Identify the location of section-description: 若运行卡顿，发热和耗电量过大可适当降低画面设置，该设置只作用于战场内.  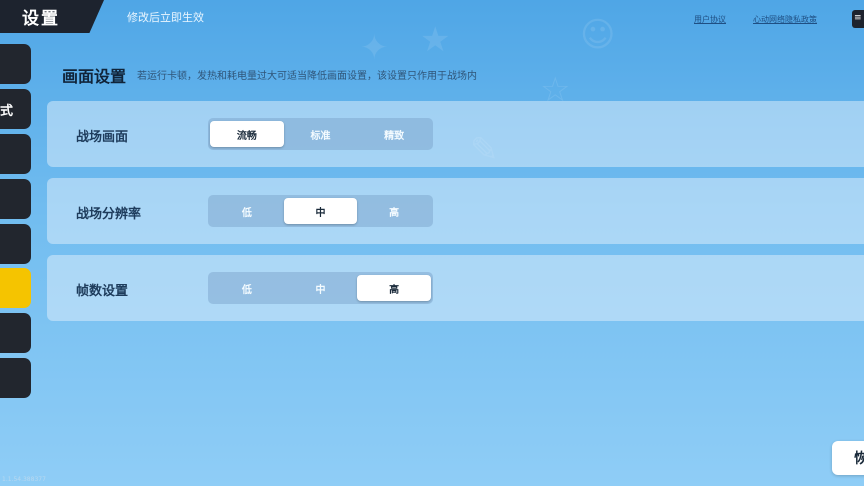
(307, 76).